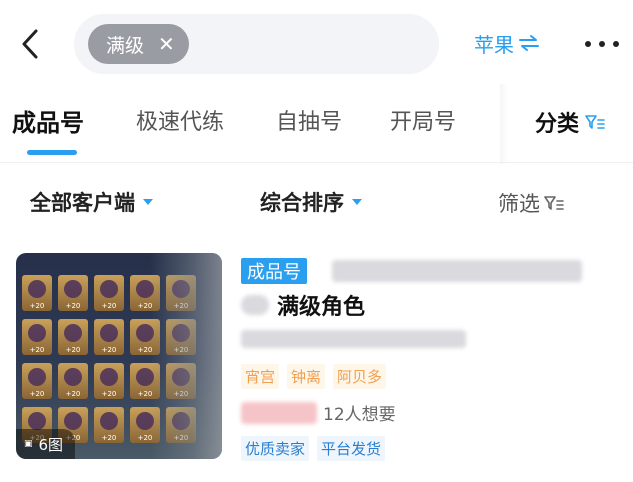 The image size is (633, 482). Describe the element at coordinates (51, 444) in the screenshot. I see `photo-count-label: 6图` at that location.